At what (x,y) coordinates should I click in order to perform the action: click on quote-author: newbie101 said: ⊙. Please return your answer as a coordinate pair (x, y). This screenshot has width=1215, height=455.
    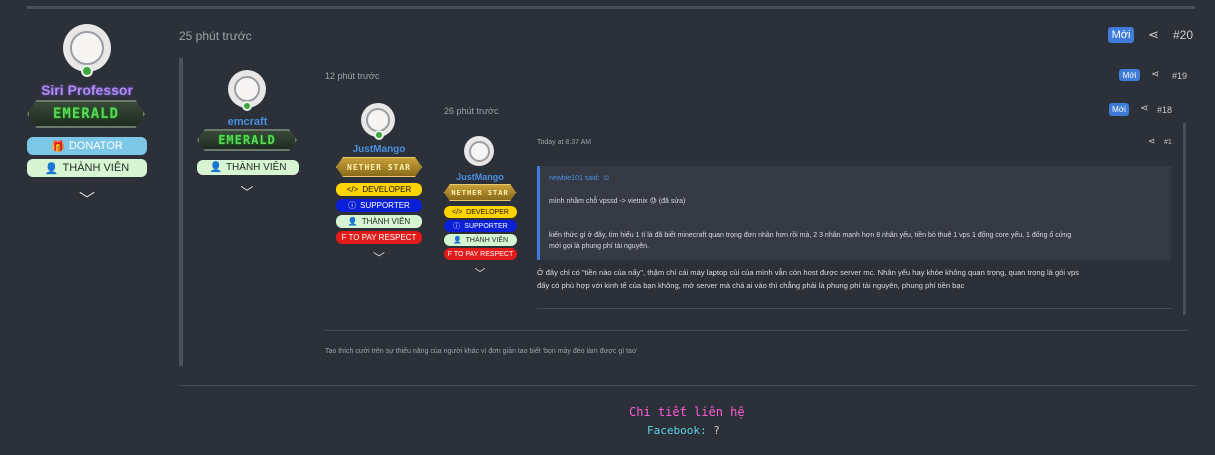
    Looking at the image, I should click on (579, 178).